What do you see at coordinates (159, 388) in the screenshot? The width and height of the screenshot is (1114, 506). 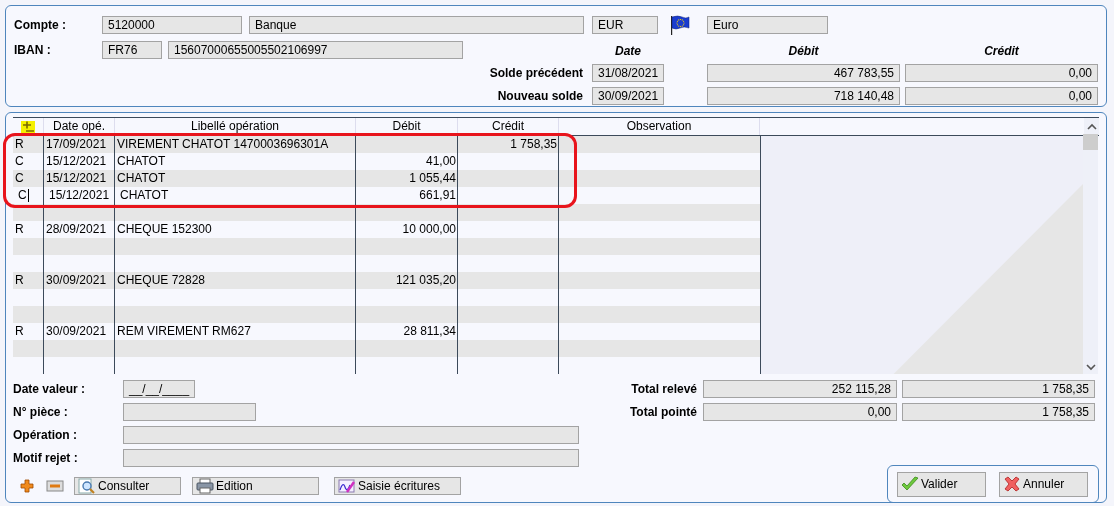 I see `date-value-field: __/__/____` at bounding box center [159, 388].